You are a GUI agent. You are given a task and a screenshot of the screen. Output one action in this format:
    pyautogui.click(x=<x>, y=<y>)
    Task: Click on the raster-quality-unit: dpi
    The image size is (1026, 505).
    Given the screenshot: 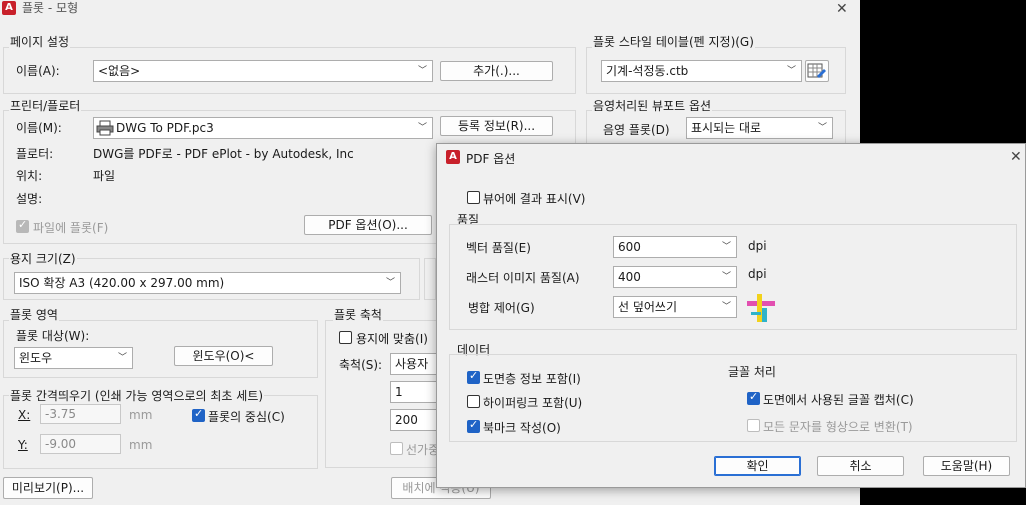 What is the action you would take?
    pyautogui.click(x=757, y=274)
    